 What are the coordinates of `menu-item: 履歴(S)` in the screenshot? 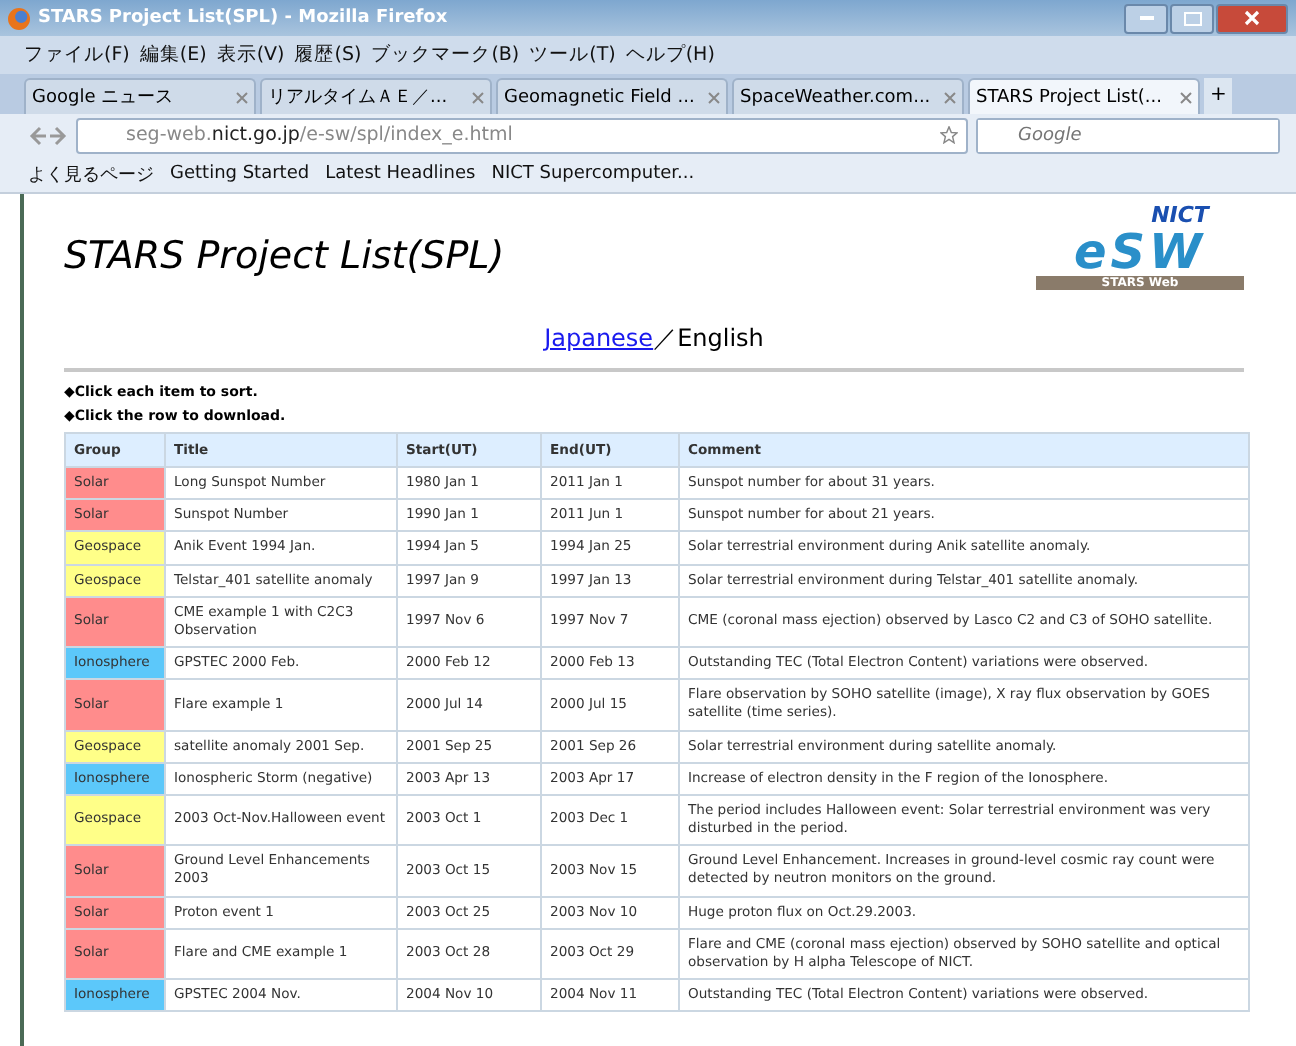 It's located at (328, 55).